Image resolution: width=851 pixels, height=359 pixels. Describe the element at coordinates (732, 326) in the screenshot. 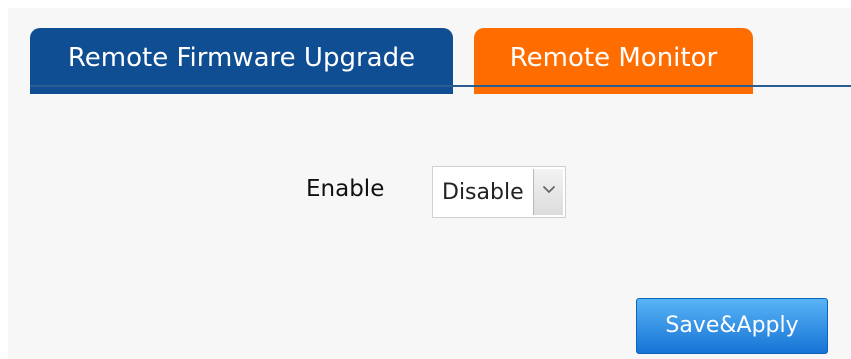

I see `save-apply-button: Save&Apply` at that location.